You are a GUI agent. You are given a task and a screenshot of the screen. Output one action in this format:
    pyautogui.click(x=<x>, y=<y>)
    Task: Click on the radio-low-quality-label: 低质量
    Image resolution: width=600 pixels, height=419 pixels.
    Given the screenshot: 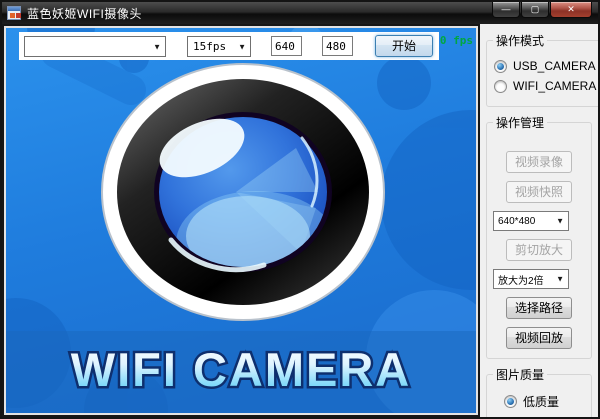 What is the action you would take?
    pyautogui.click(x=541, y=402)
    